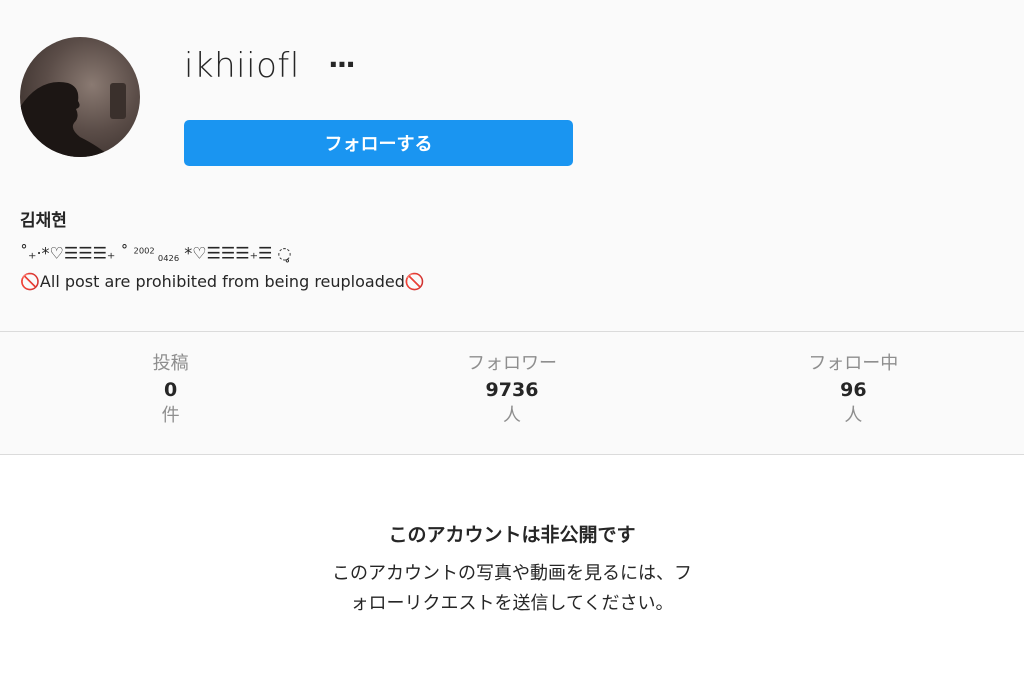 Image resolution: width=1024 pixels, height=694 pixels. What do you see at coordinates (144, 251) in the screenshot?
I see `bio-birth-year: 2002` at bounding box center [144, 251].